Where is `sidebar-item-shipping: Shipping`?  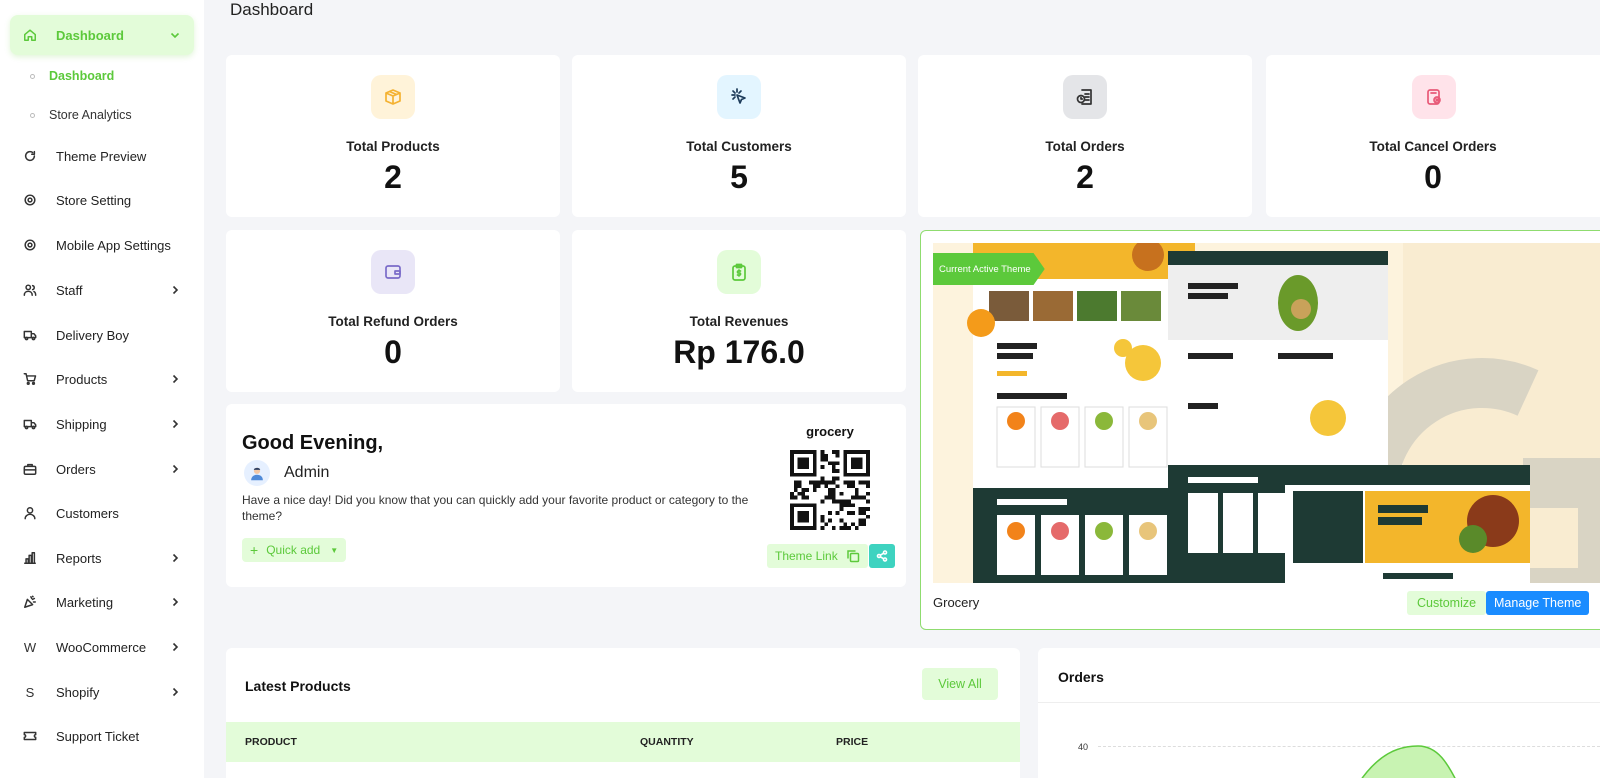 sidebar-item-shipping: Shipping is located at coordinates (102, 424).